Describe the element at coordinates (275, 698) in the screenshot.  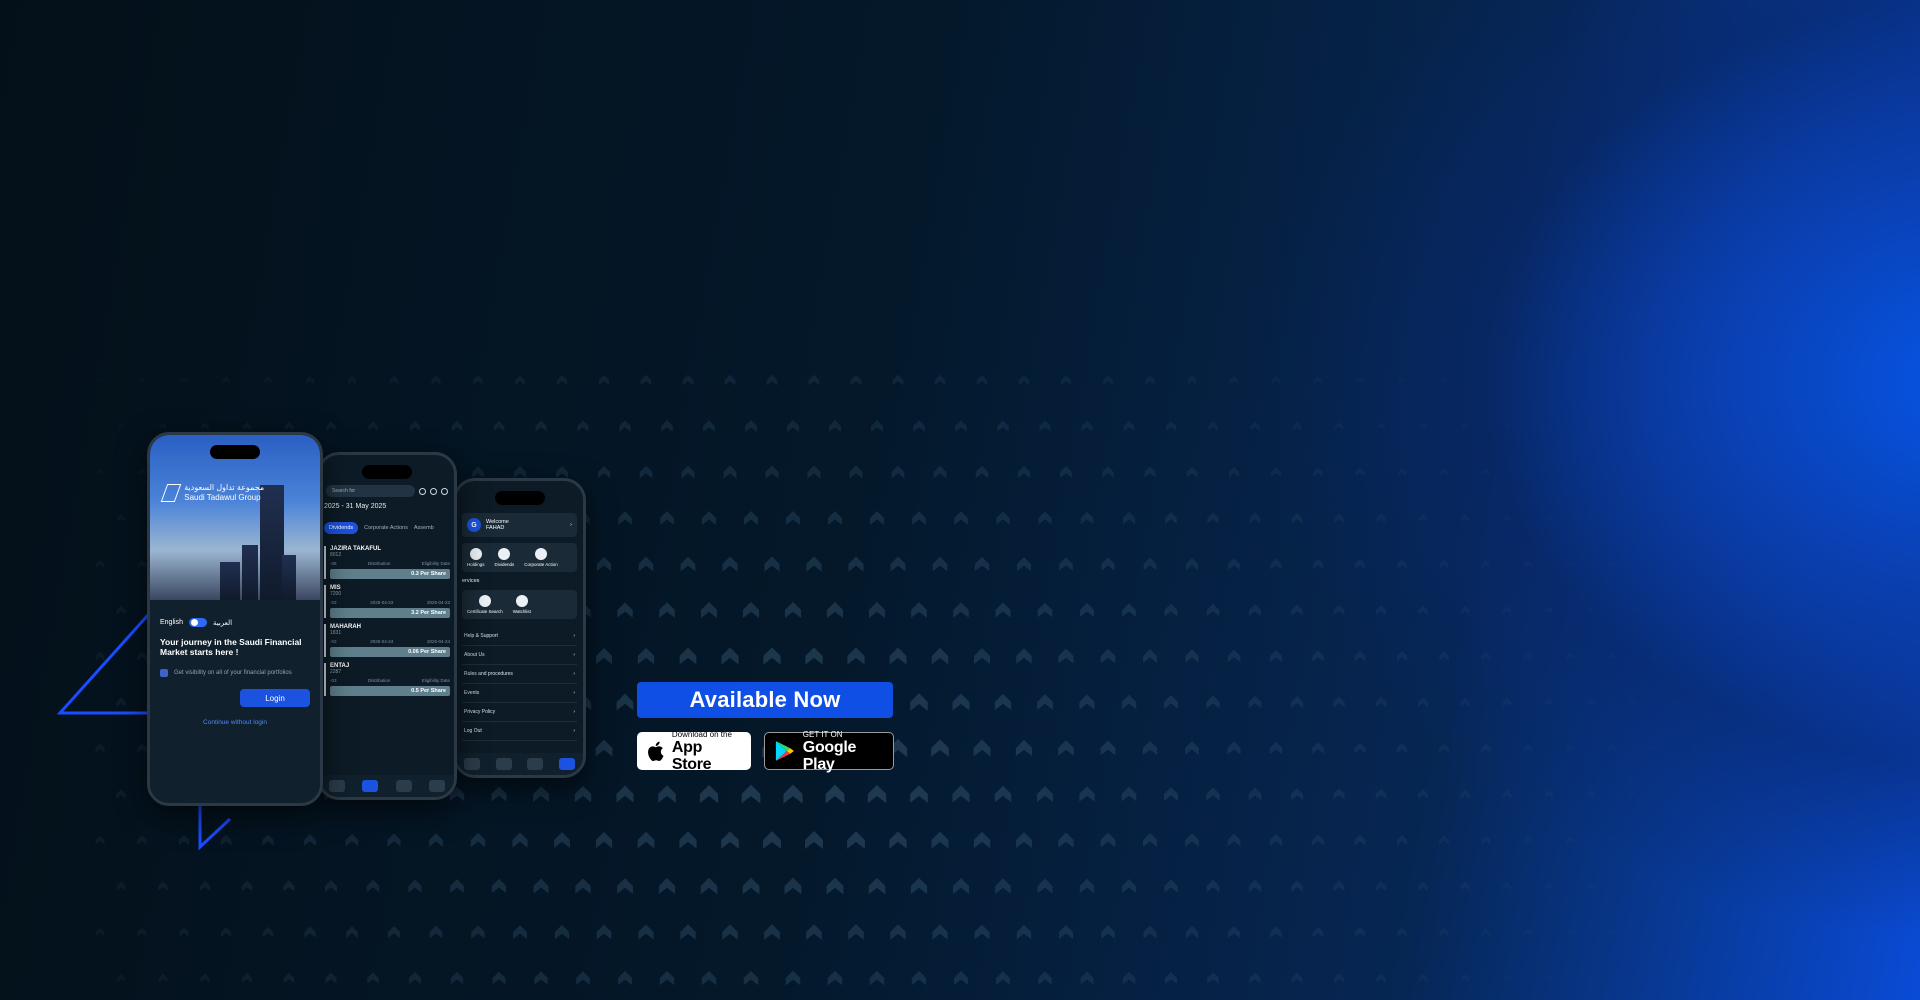
I see `login-button: Login` at that location.